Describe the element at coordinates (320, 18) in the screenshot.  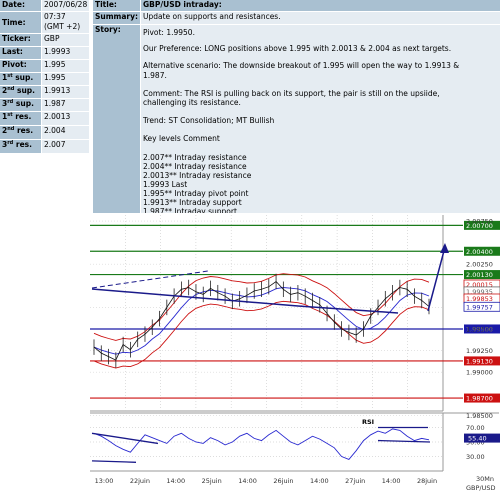
I see `article-summary: Update on supports and resistances.` at that location.